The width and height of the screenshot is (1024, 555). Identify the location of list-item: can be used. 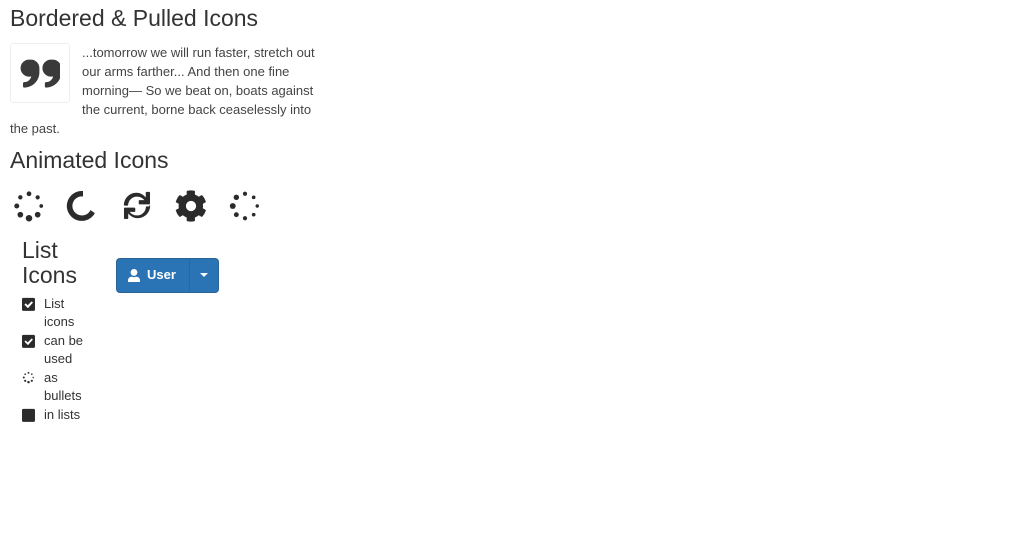
(59, 350).